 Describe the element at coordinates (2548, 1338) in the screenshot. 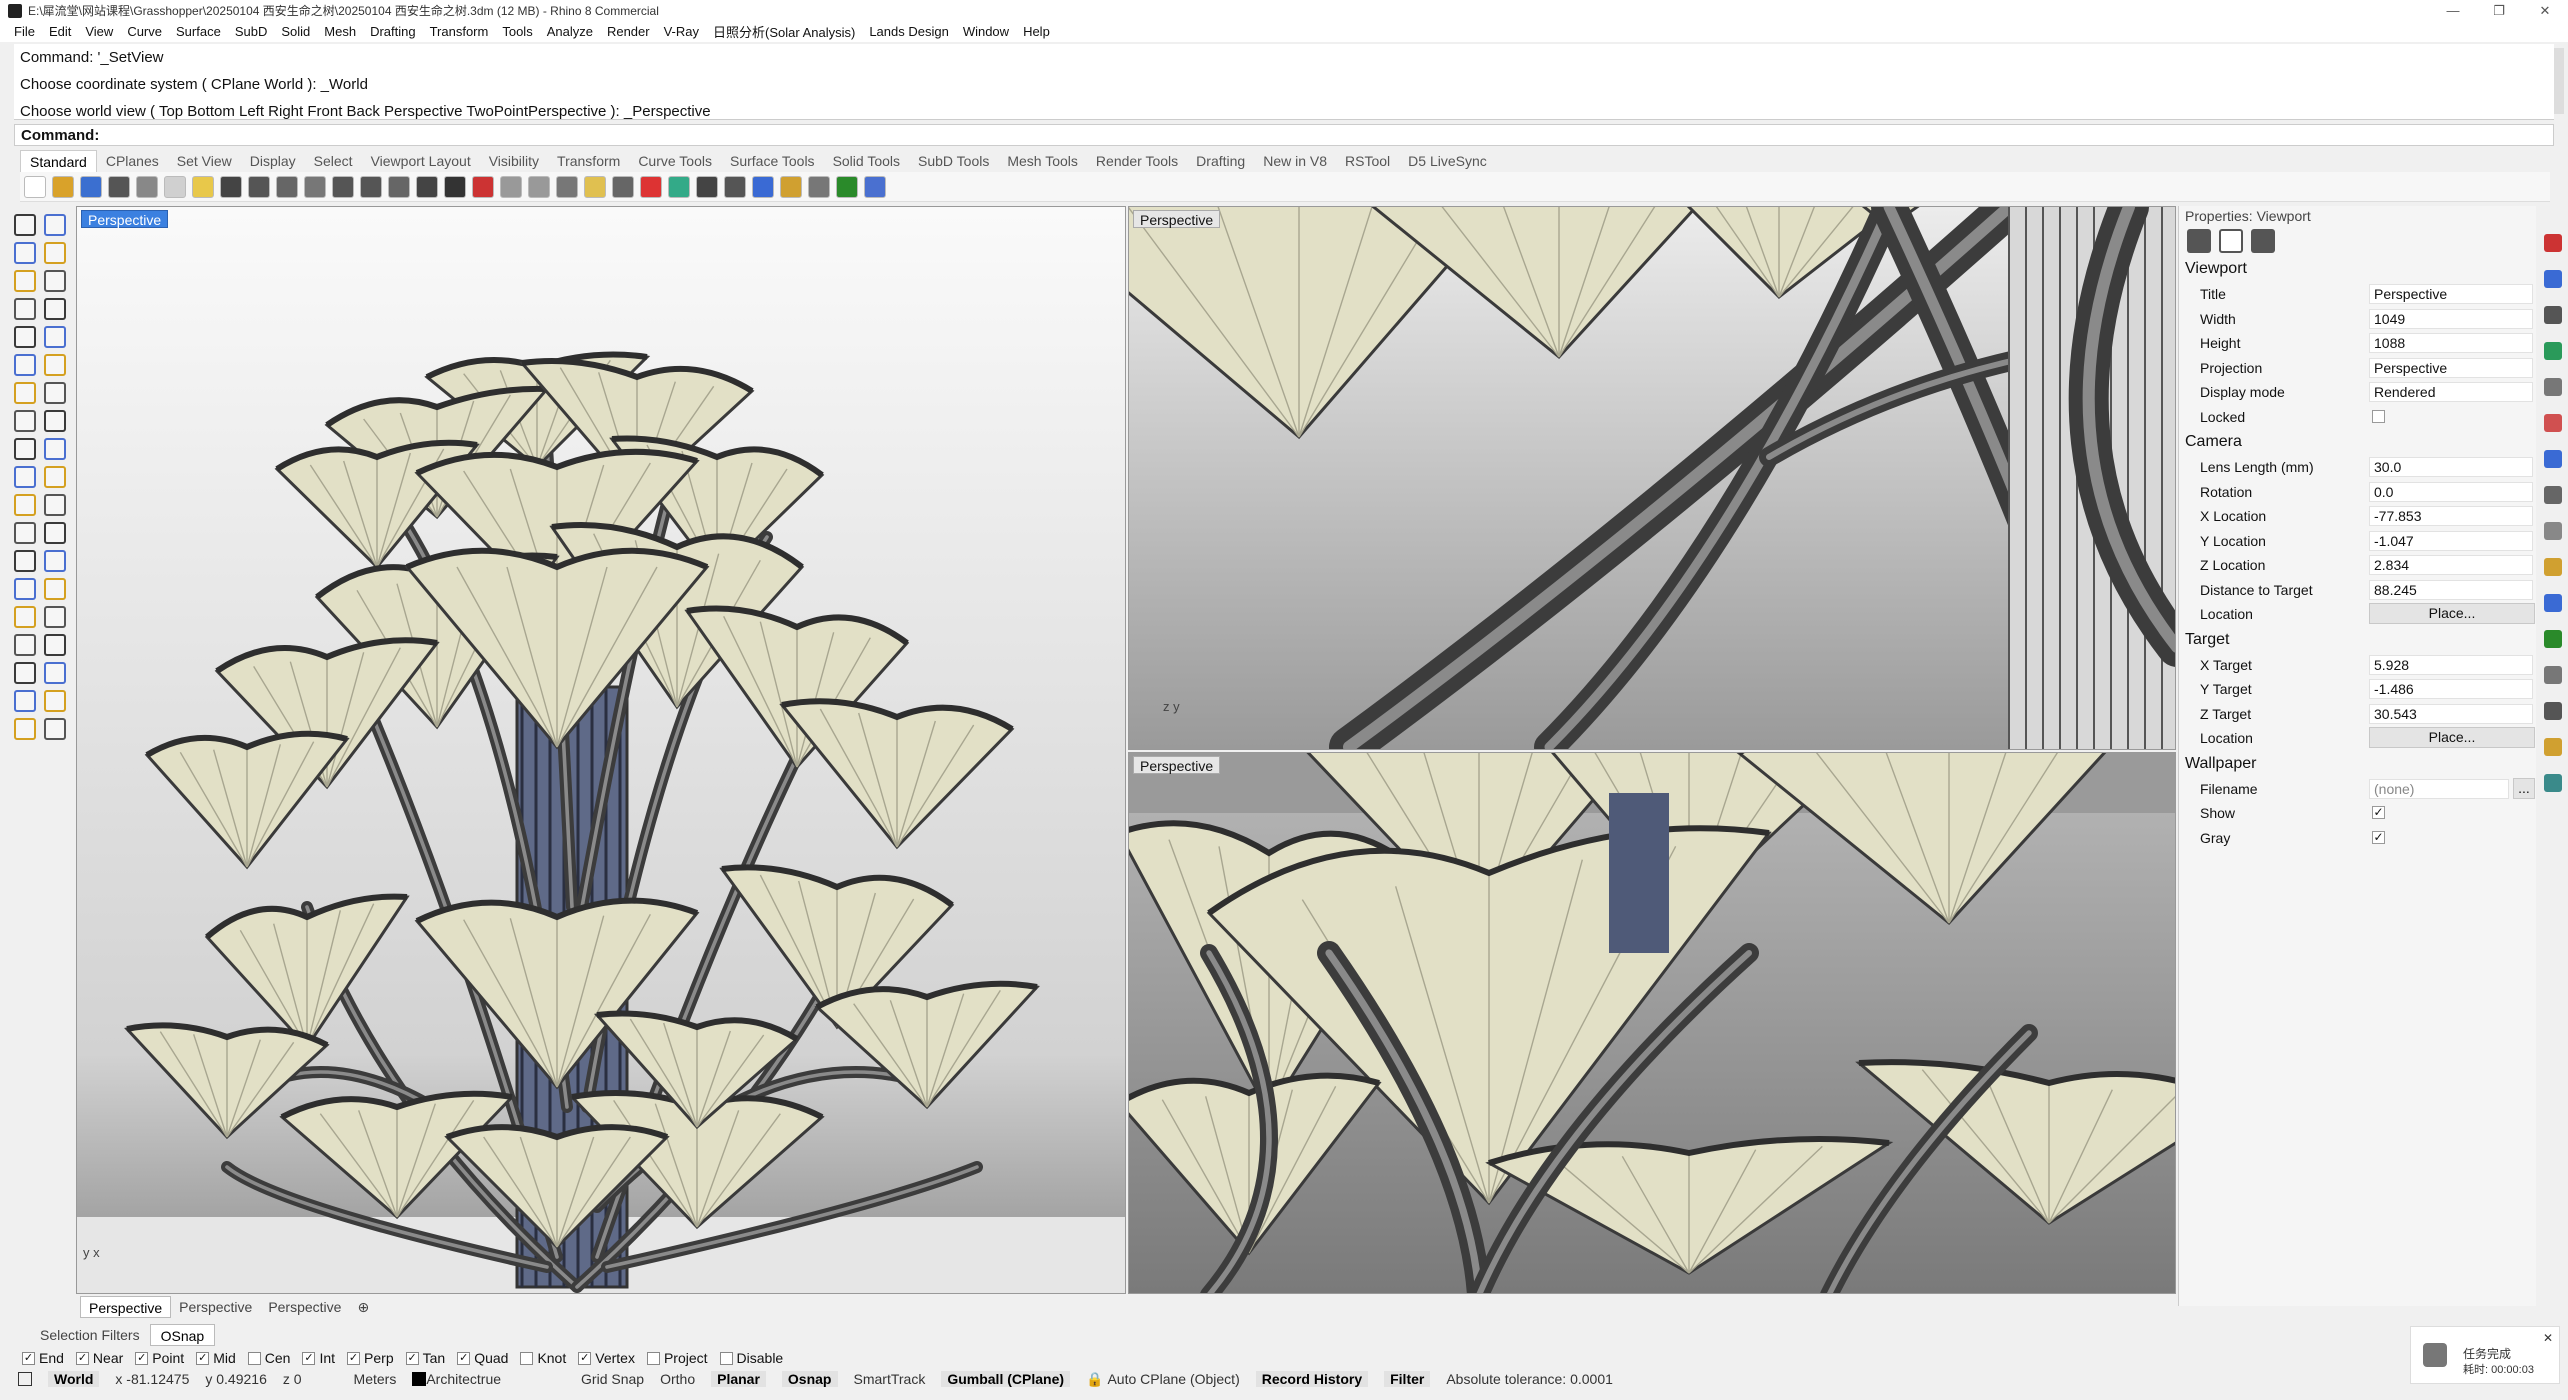

I see `close-notification-icon: ✕` at that location.